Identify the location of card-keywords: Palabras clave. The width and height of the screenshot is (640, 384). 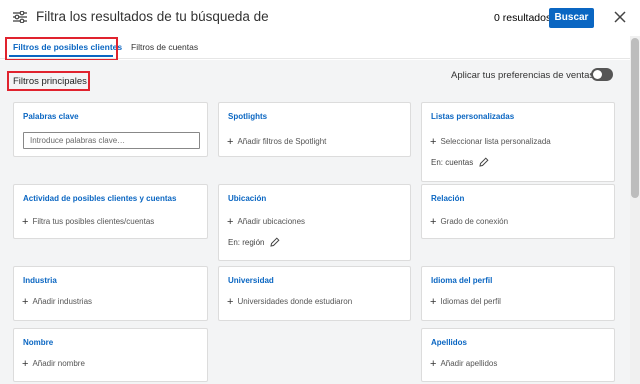
(110, 129).